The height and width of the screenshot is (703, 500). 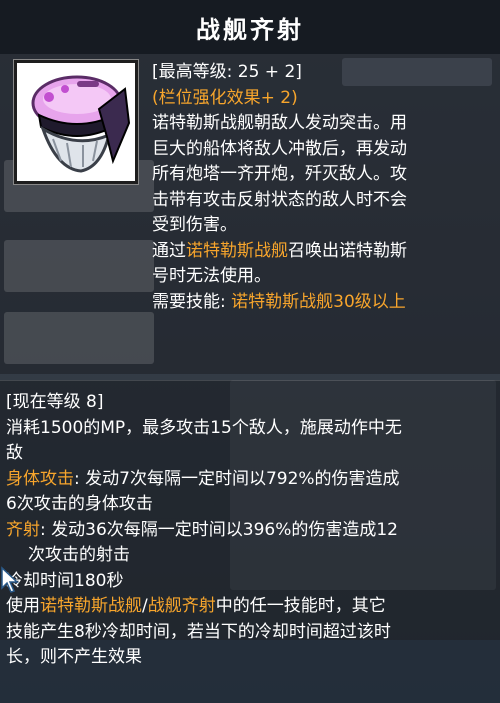 What do you see at coordinates (279, 174) in the screenshot?
I see `description-line: 所有炮塔一齐开炮，歼灭敌人。攻` at bounding box center [279, 174].